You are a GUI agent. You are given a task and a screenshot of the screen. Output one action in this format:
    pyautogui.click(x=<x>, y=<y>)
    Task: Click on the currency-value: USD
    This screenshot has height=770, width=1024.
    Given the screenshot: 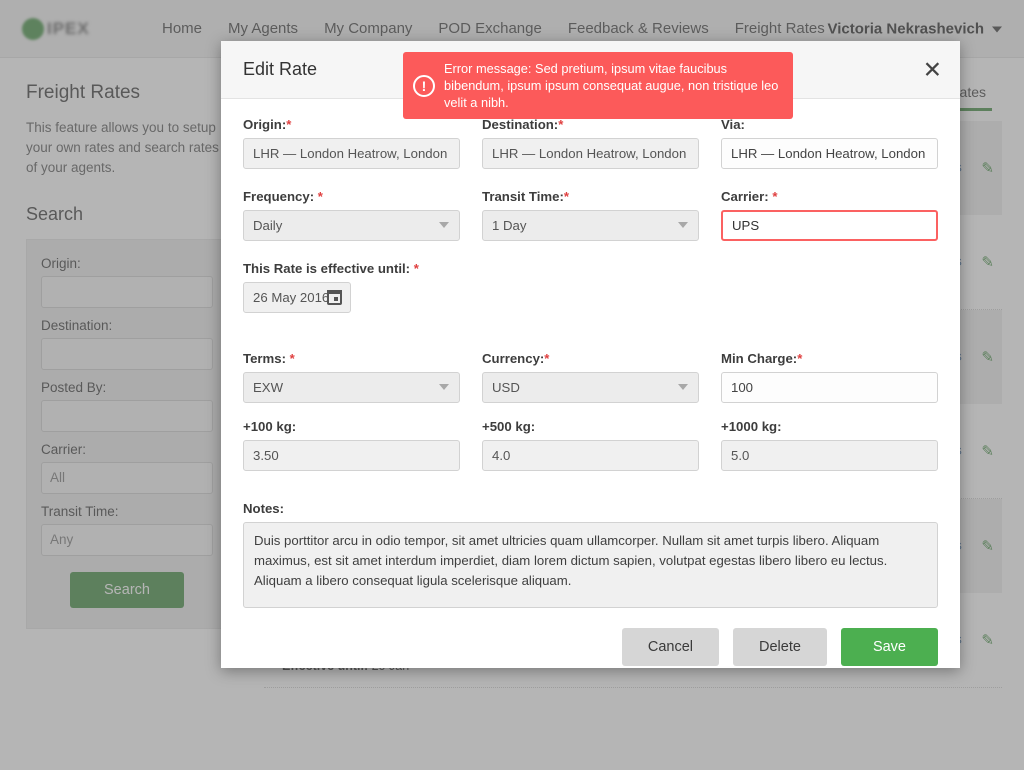 What is the action you would take?
    pyautogui.click(x=506, y=387)
    